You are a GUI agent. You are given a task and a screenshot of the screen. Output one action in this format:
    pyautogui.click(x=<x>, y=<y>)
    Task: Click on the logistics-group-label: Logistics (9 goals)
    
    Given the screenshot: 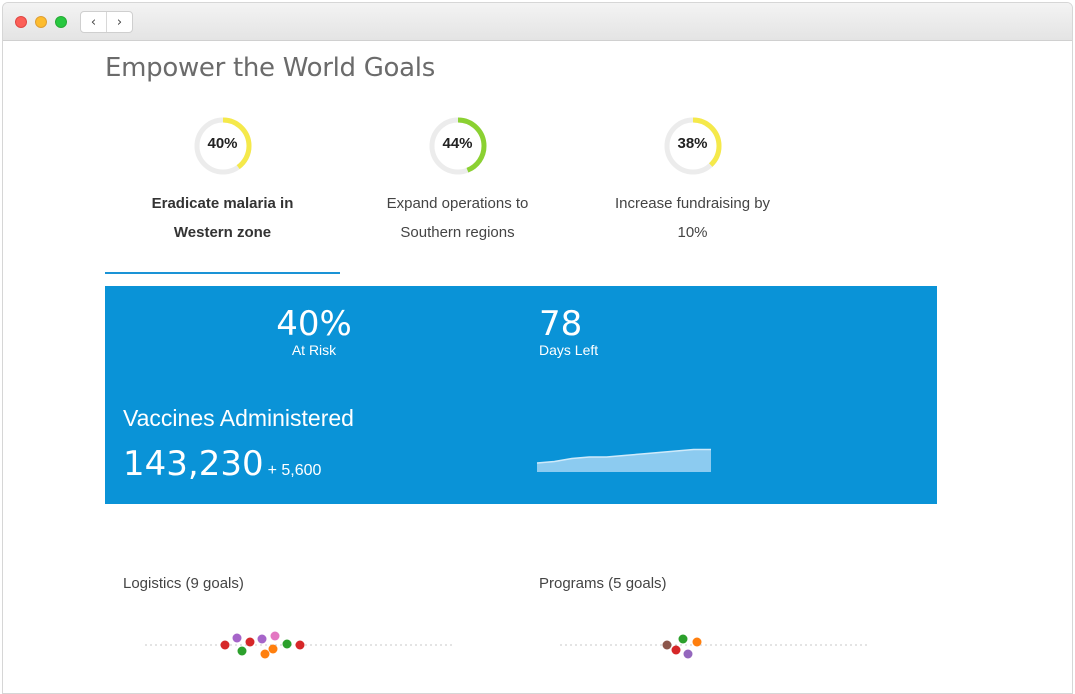 What is the action you would take?
    pyautogui.click(x=183, y=583)
    